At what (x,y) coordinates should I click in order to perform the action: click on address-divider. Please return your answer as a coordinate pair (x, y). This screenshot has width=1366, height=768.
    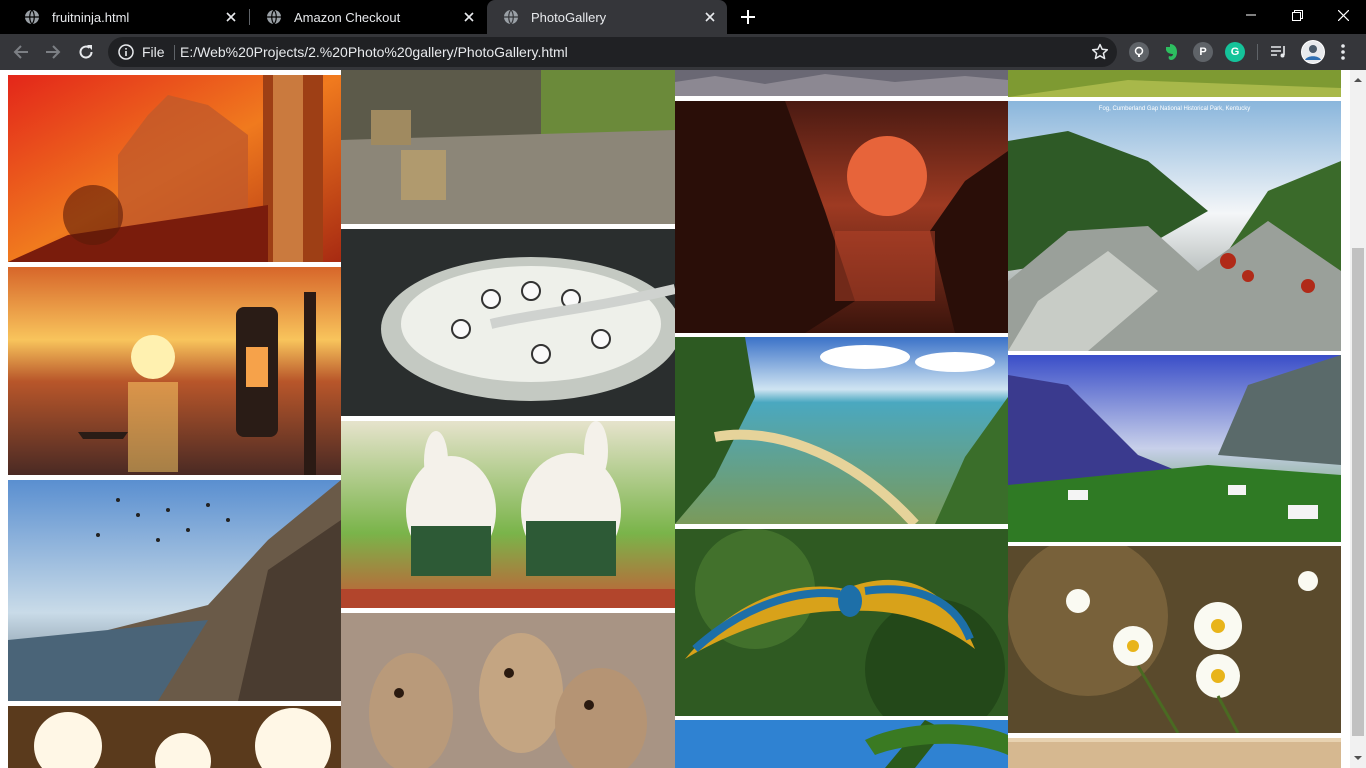
    Looking at the image, I should click on (174, 52).